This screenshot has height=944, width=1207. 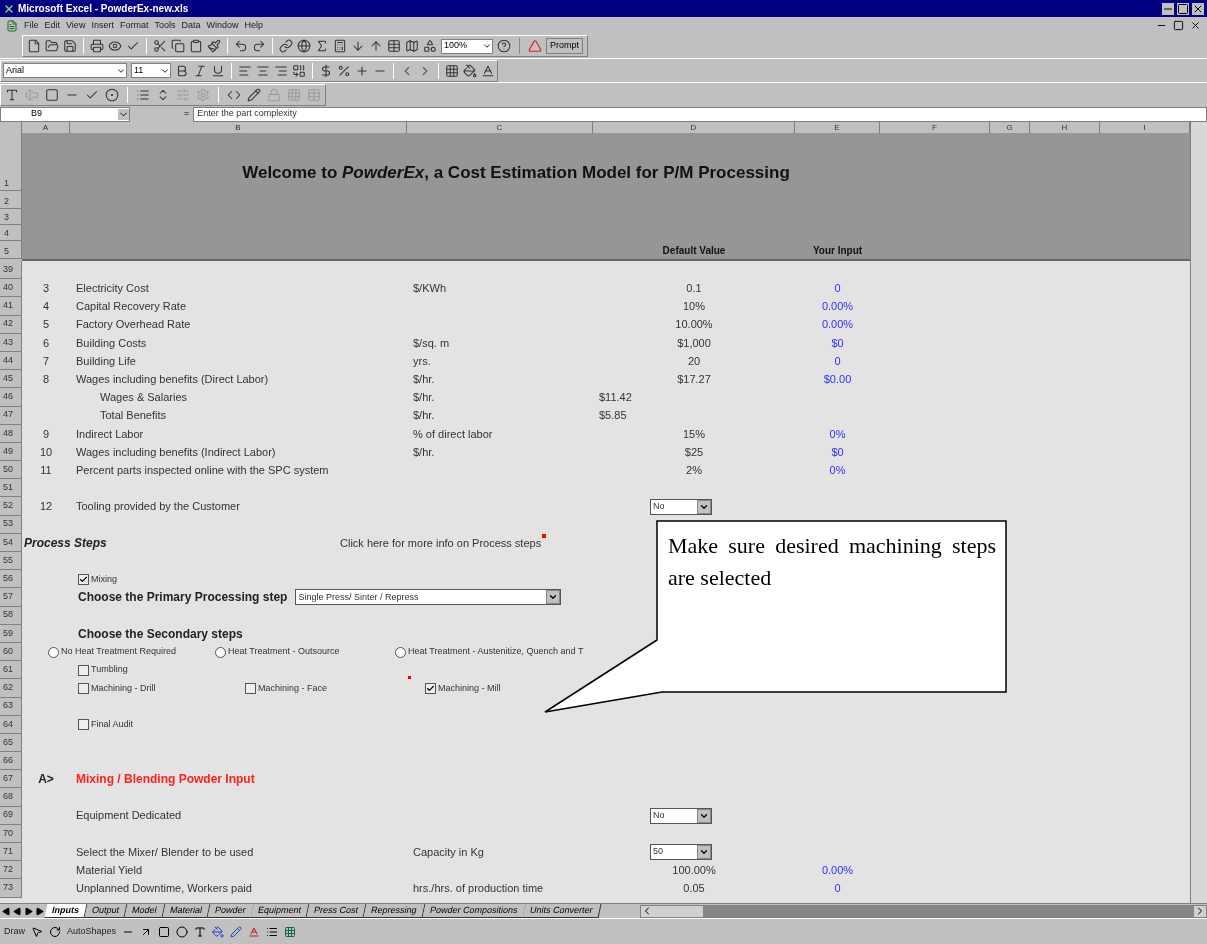 What do you see at coordinates (14, 931) in the screenshot?
I see `draw-menu: Draw` at bounding box center [14, 931].